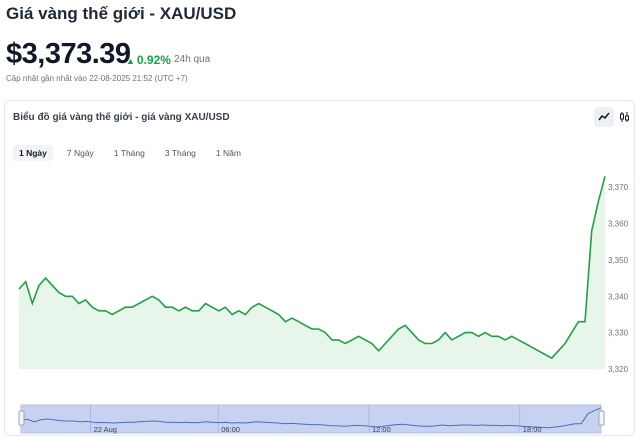 The height and width of the screenshot is (439, 640). Describe the element at coordinates (618, 333) in the screenshot. I see `y-tick-label: 3,330` at that location.